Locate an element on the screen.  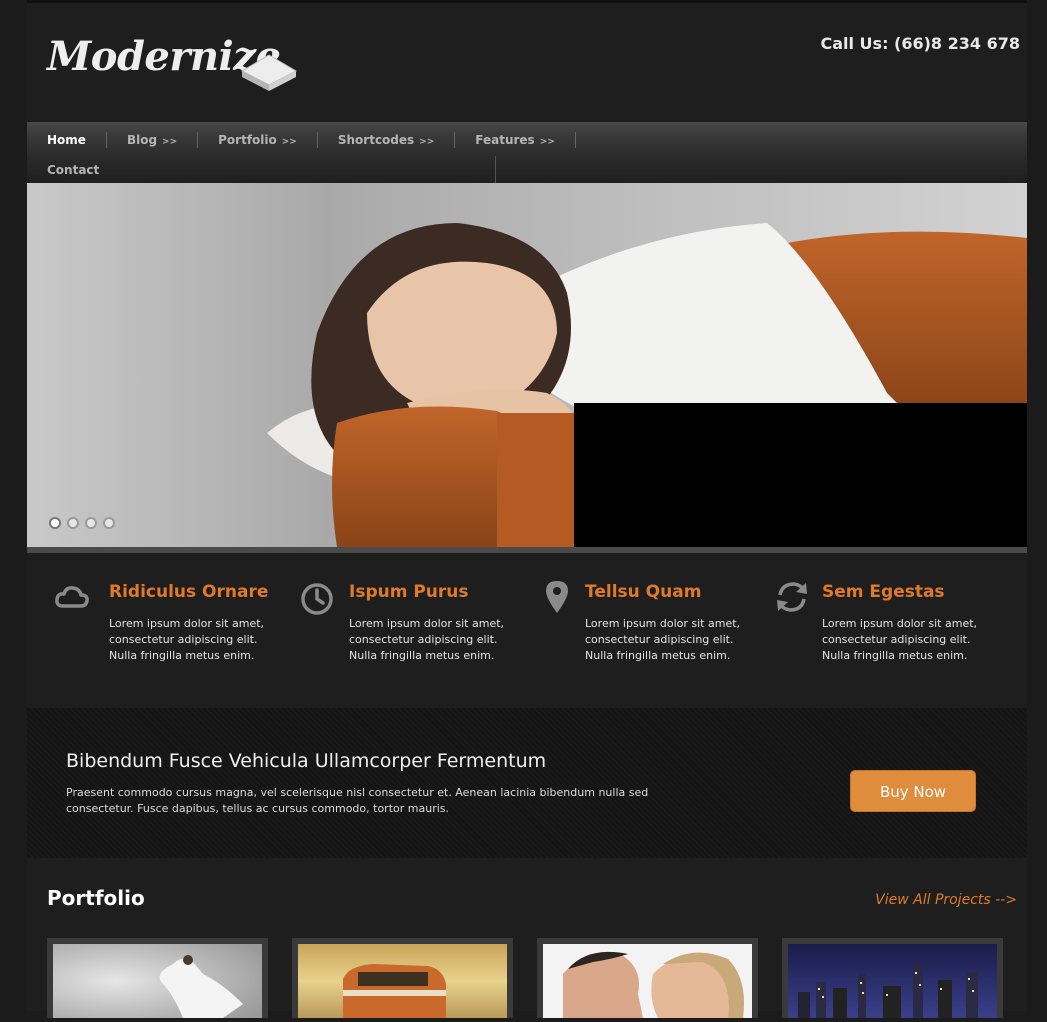
couple-photo is located at coordinates (647, 981).